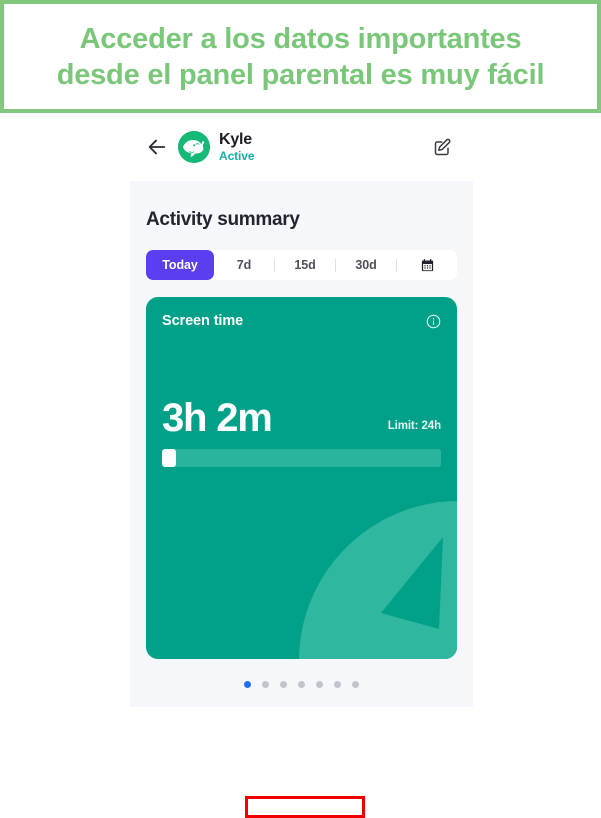 The height and width of the screenshot is (818, 601). I want to click on info-circle-icon, so click(433, 321).